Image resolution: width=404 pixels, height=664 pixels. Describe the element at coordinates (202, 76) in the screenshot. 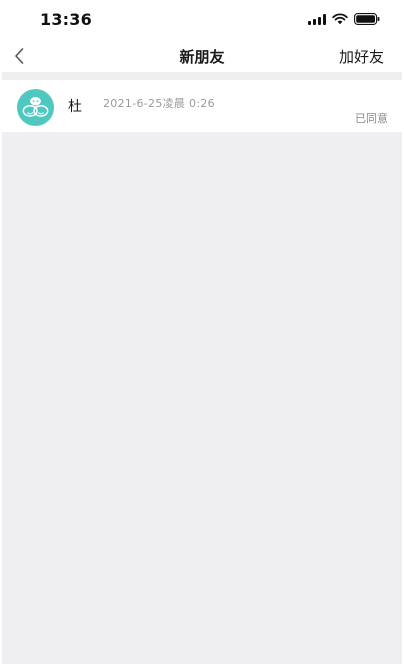

I see `section-divider` at that location.